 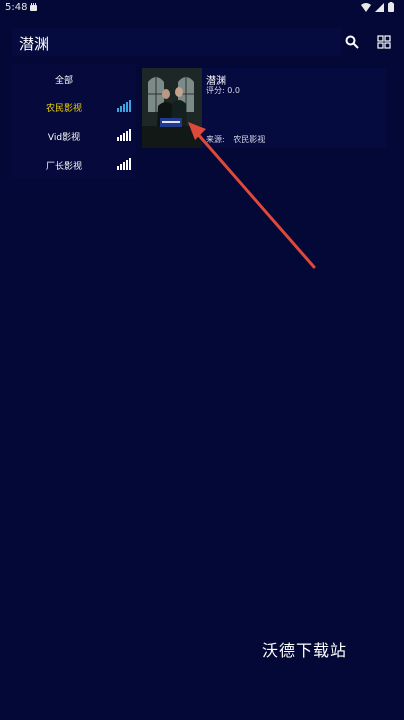 I want to click on annotation-arrow, so click(x=252, y=195).